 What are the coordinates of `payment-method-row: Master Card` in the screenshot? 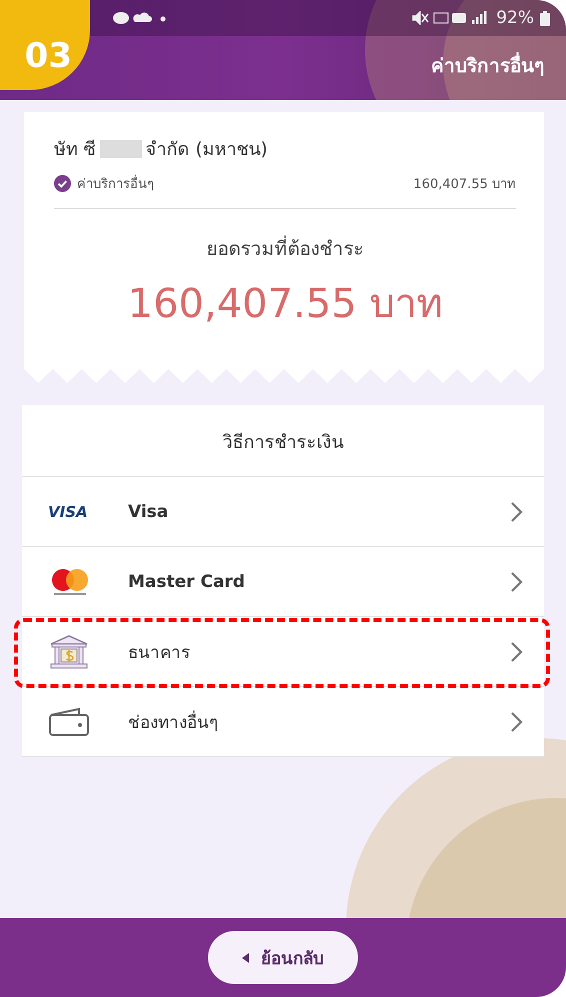 It's located at (283, 582).